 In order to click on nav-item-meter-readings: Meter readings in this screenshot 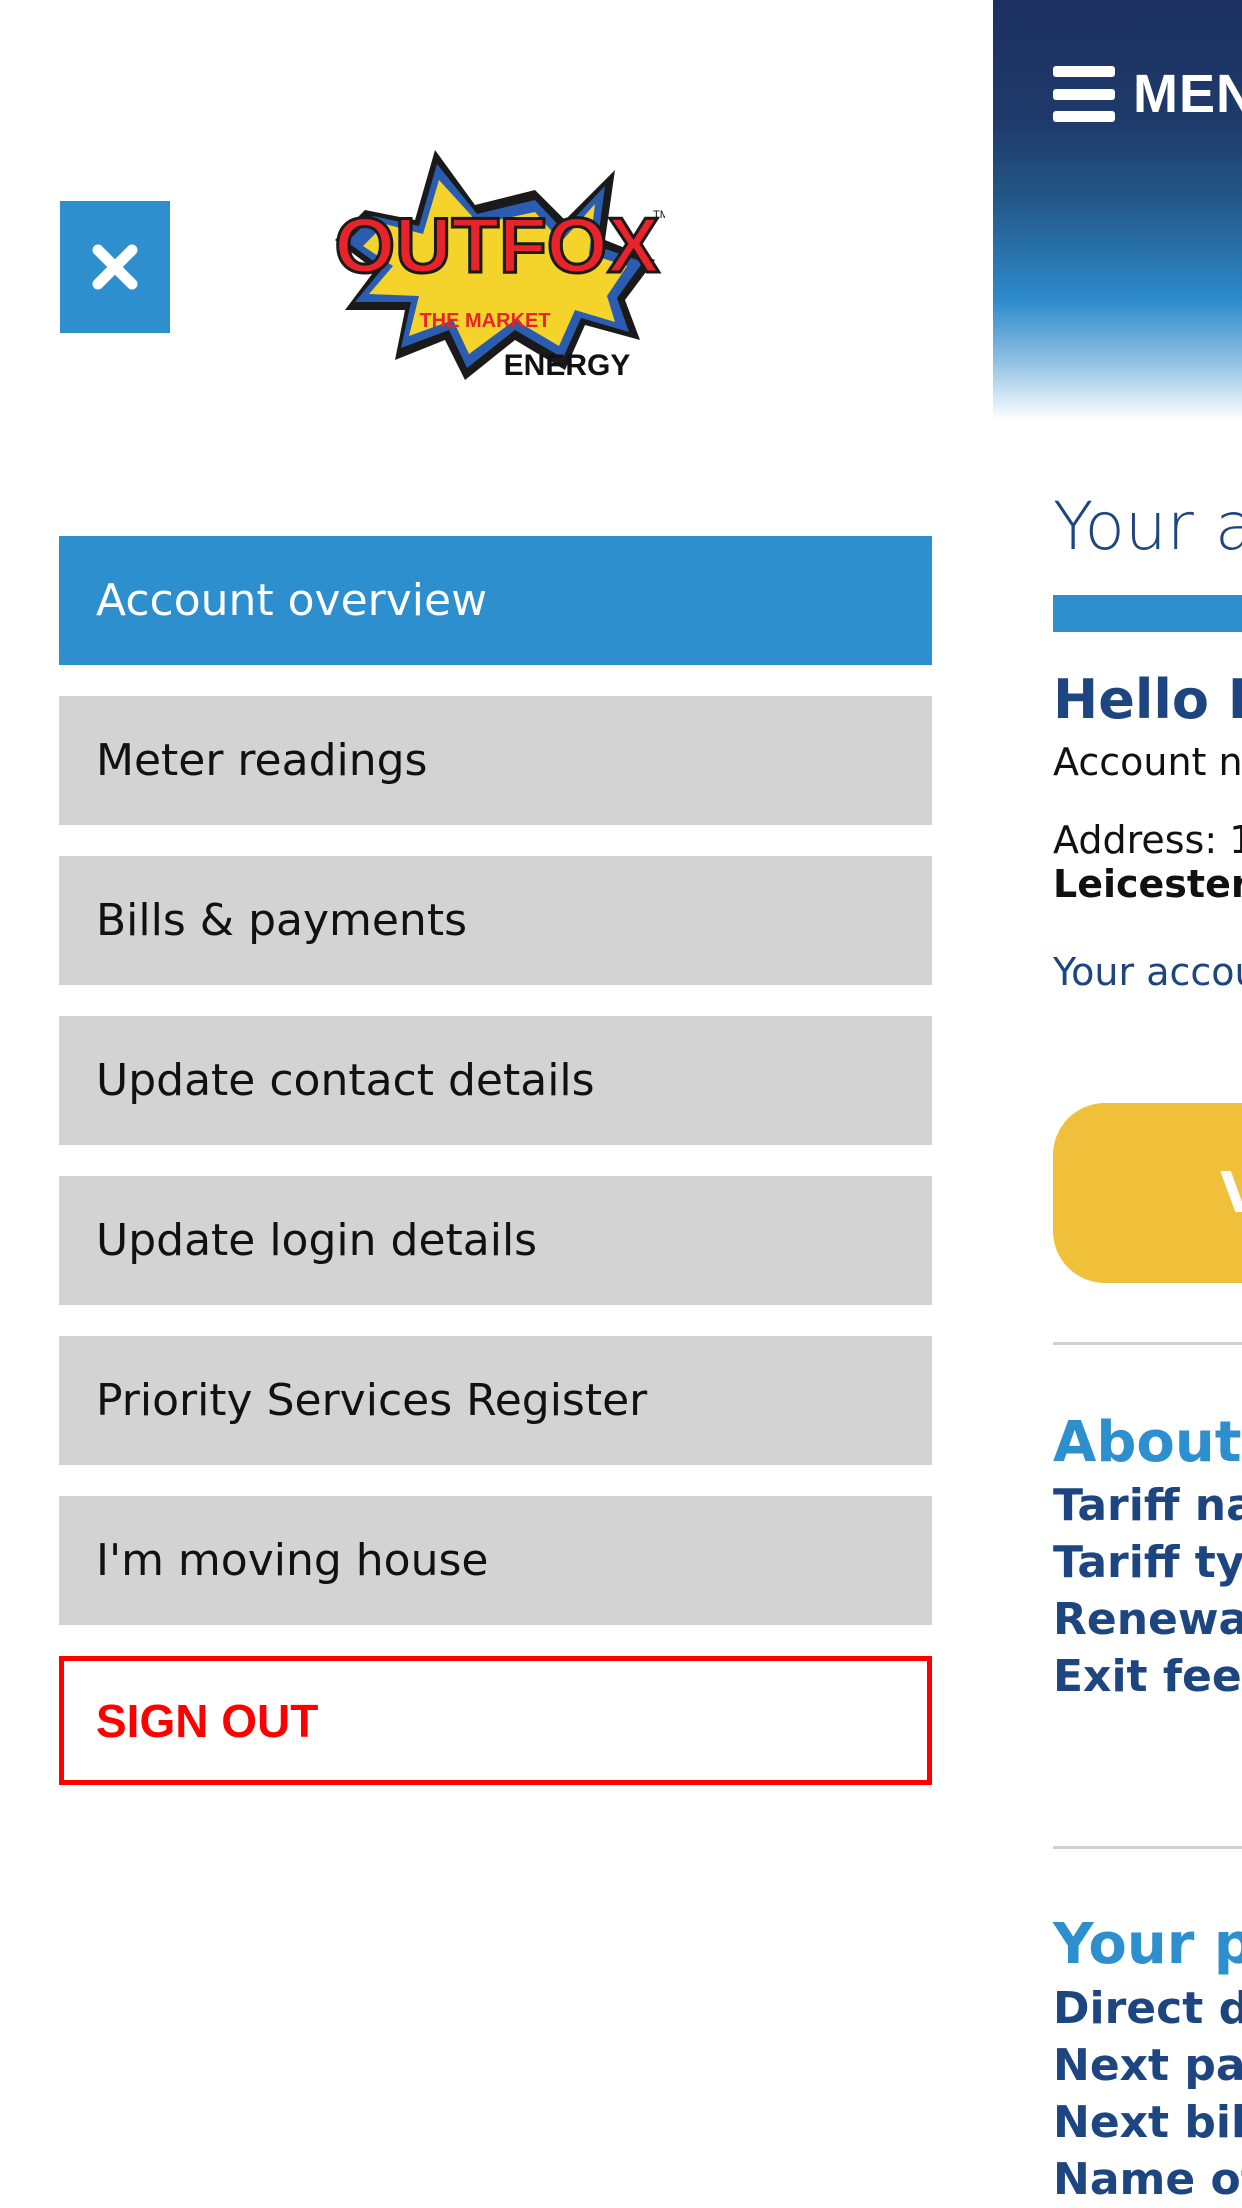, I will do `click(495, 760)`.